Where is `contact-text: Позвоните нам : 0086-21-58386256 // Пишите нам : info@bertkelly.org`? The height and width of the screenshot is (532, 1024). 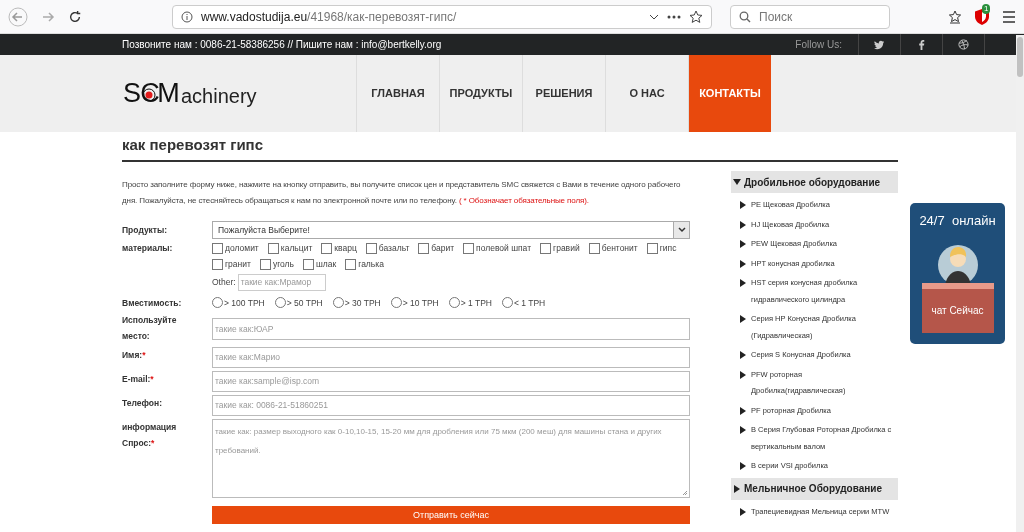
contact-text: Позвоните нам : 0086-21-58386256 // Пишите нам : info@bertkelly.org is located at coordinates (282, 45).